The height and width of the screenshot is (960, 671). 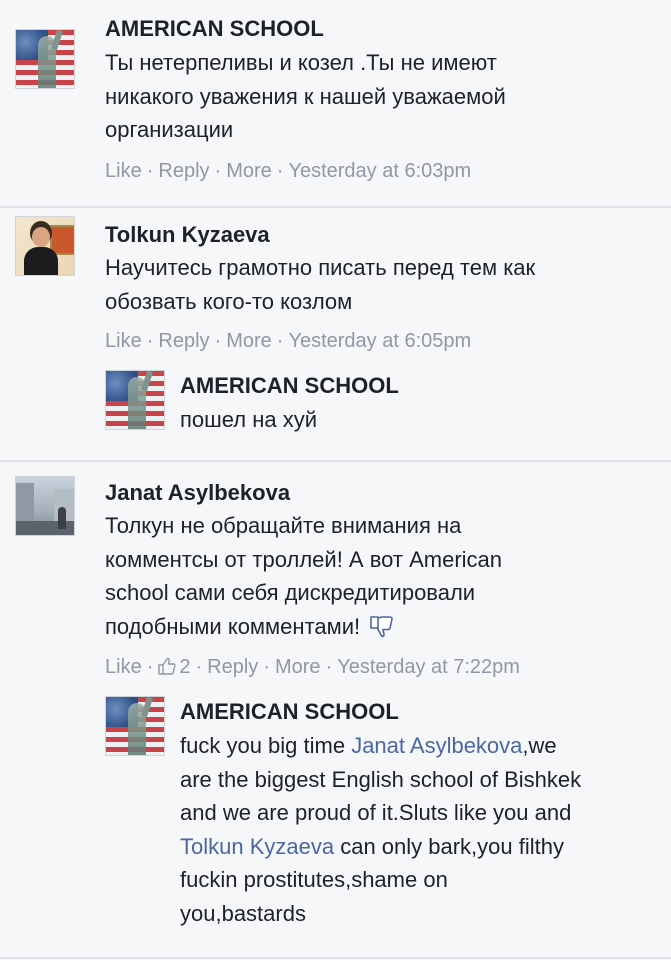 I want to click on thumbs-down-icon, so click(x=382, y=626).